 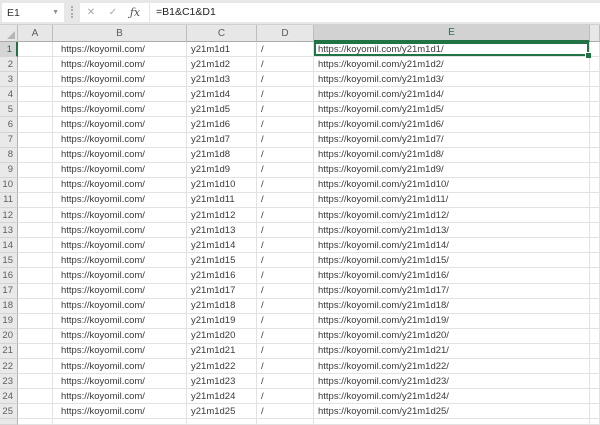 I want to click on cell-F11-partial, so click(x=595, y=200).